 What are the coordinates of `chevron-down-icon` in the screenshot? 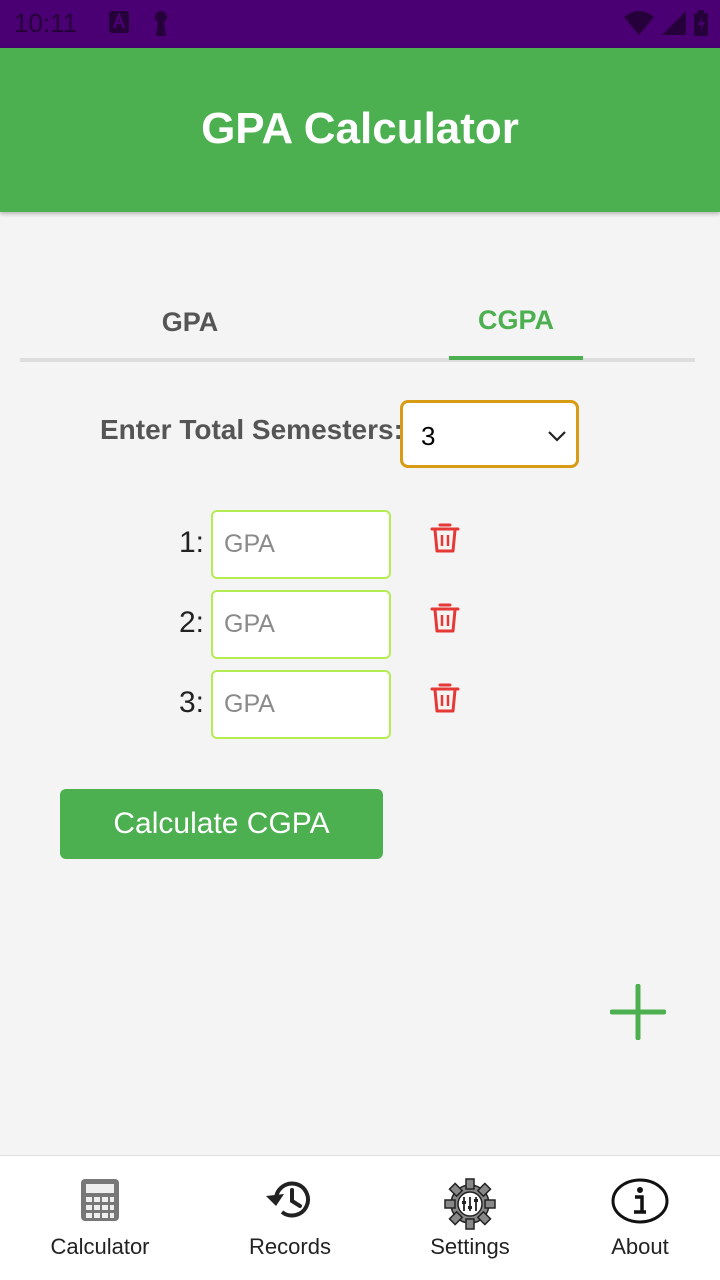 It's located at (557, 436).